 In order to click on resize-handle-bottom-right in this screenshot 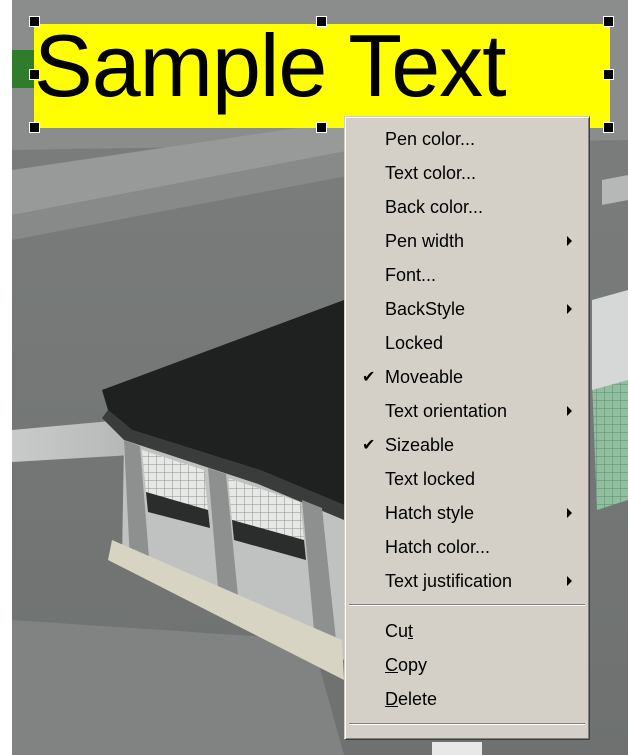, I will do `click(608, 127)`.